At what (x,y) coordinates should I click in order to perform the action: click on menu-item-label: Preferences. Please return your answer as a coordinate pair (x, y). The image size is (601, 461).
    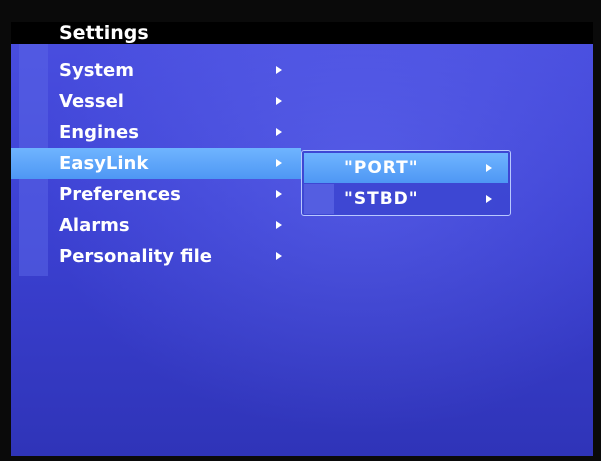
    Looking at the image, I should click on (120, 194).